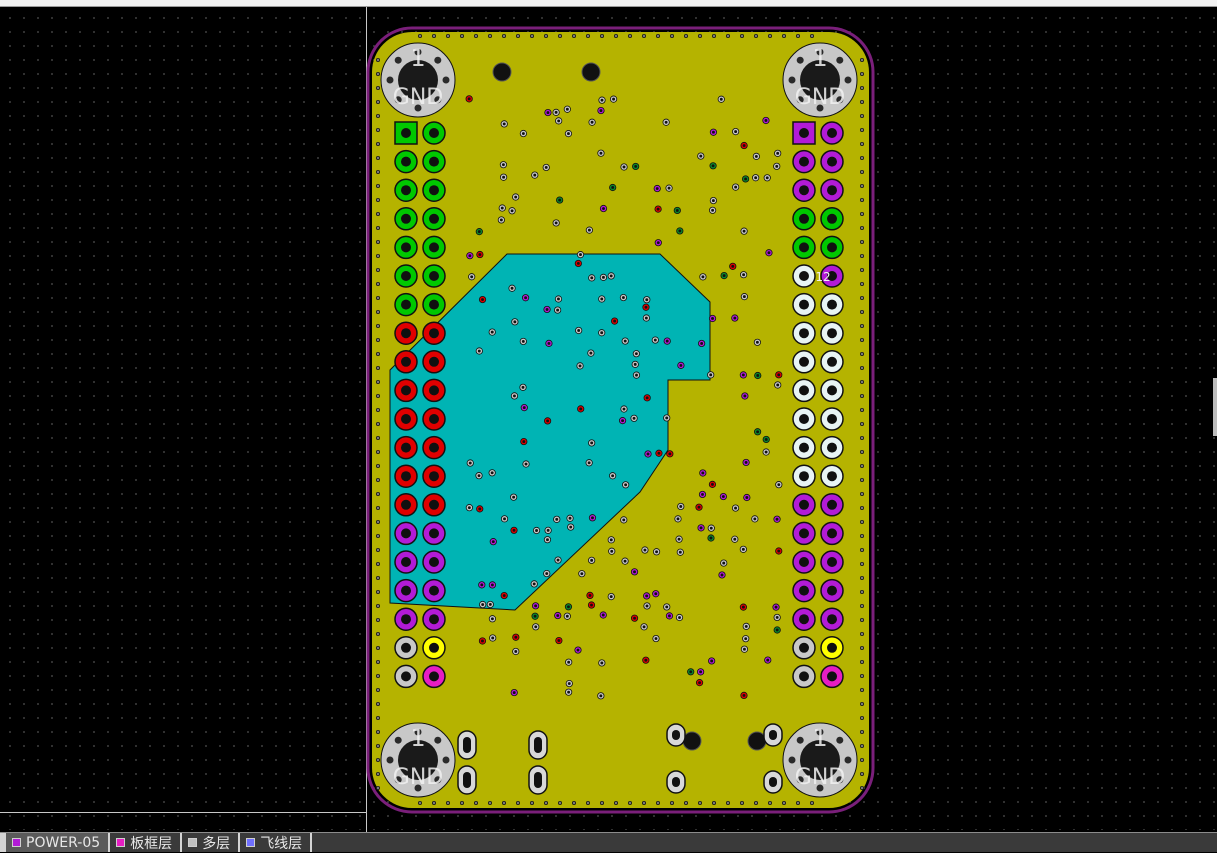 Image resolution: width=1217 pixels, height=853 pixels. What do you see at coordinates (676, 782) in the screenshot?
I see `slot-drill` at bounding box center [676, 782].